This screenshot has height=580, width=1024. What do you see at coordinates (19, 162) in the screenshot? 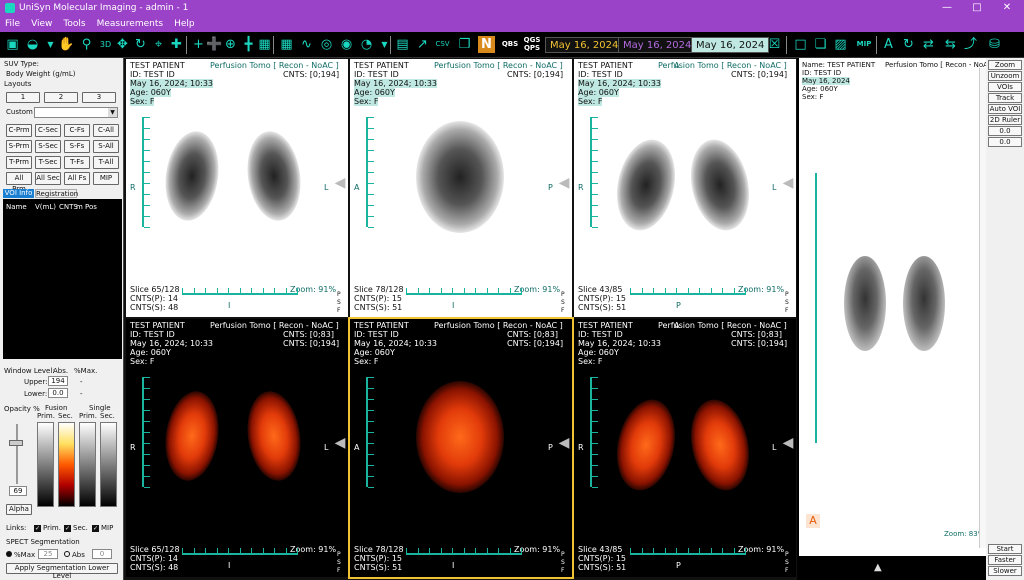
I see `layout-t-prm-button: T-Prm` at bounding box center [19, 162].